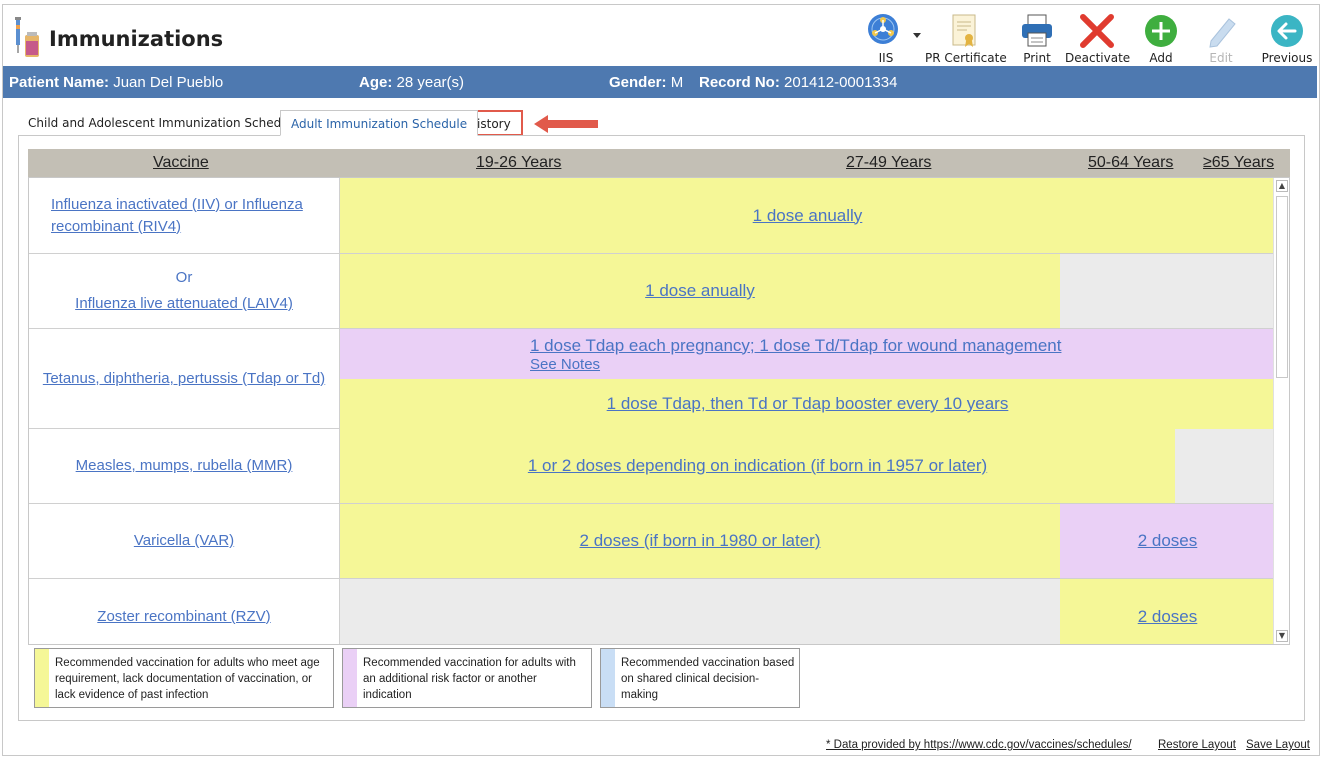 This screenshot has height=759, width=1324. Describe the element at coordinates (1282, 636) in the screenshot. I see `scroll-down-icon: ▼` at that location.